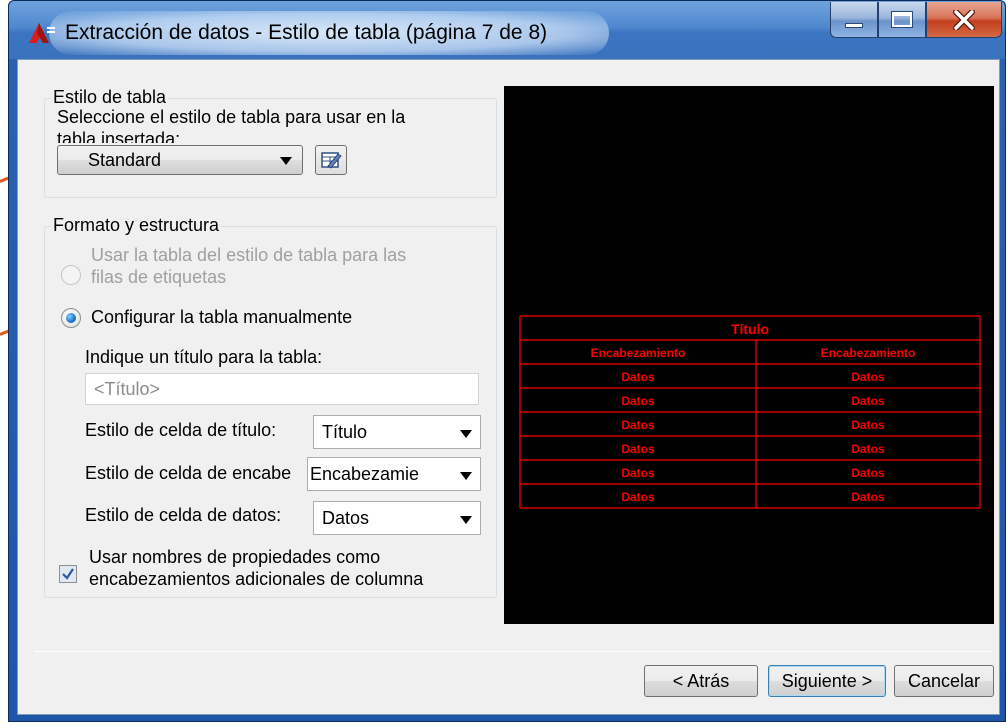 The width and height of the screenshot is (1006, 727). What do you see at coordinates (183, 515) in the screenshot?
I see `data-cell-style-label: Estilo de celda de datos:` at bounding box center [183, 515].